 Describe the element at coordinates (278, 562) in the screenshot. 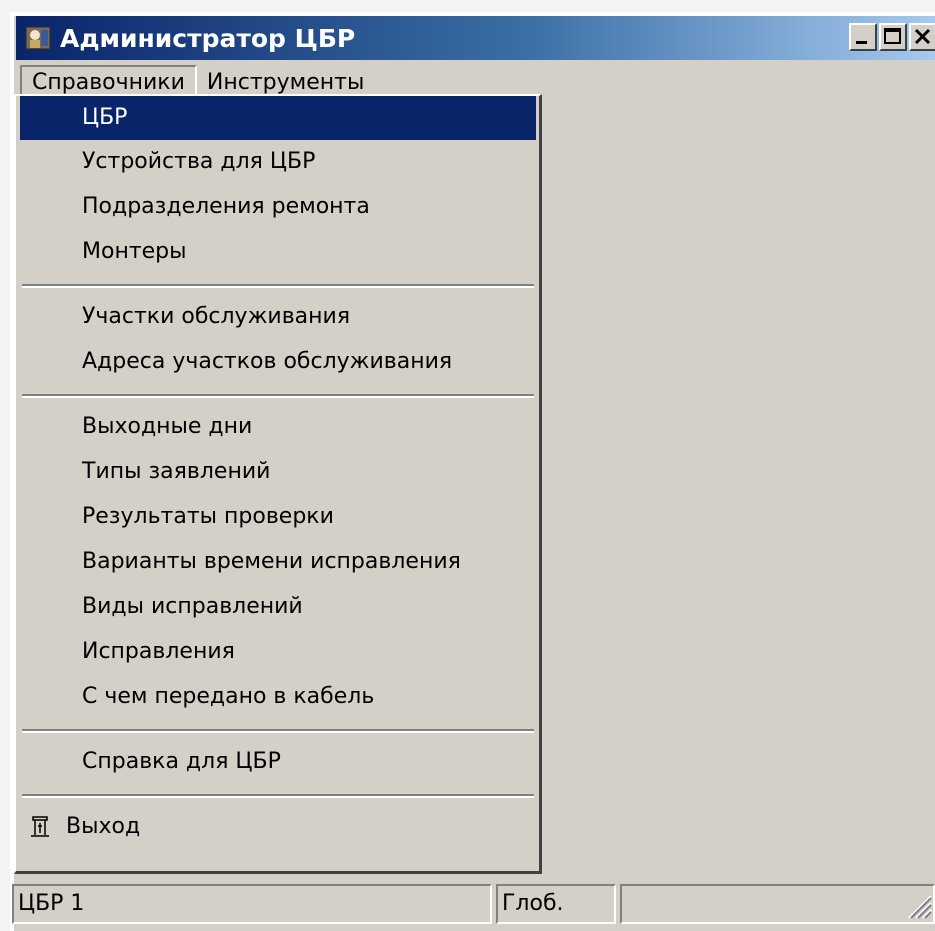

I see `menu-item-fix-time-options: Варианты времени исправления` at that location.